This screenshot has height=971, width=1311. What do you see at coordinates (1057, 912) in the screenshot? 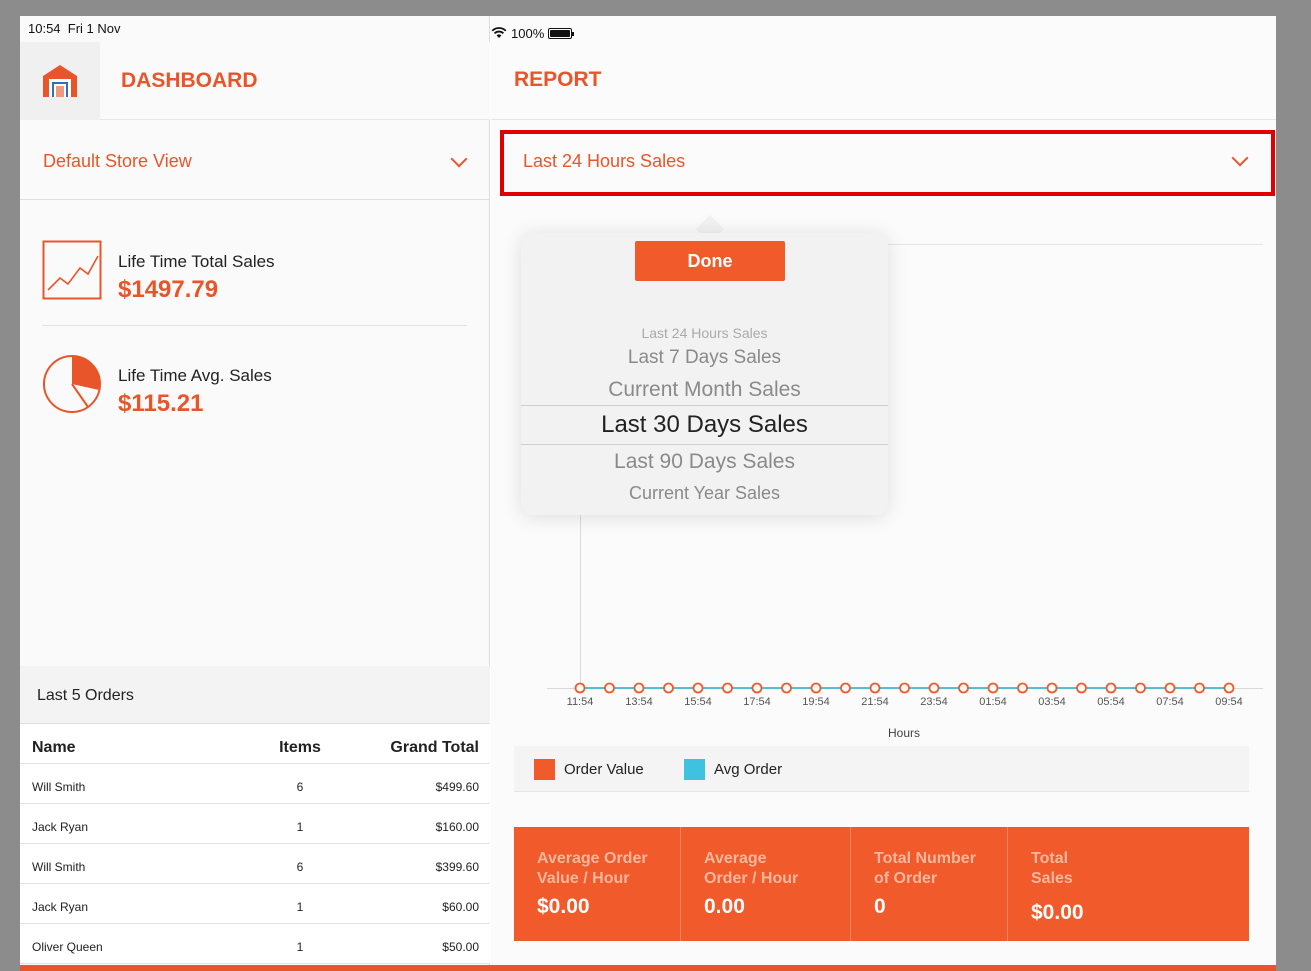
I see `summary-value: $0.00` at bounding box center [1057, 912].